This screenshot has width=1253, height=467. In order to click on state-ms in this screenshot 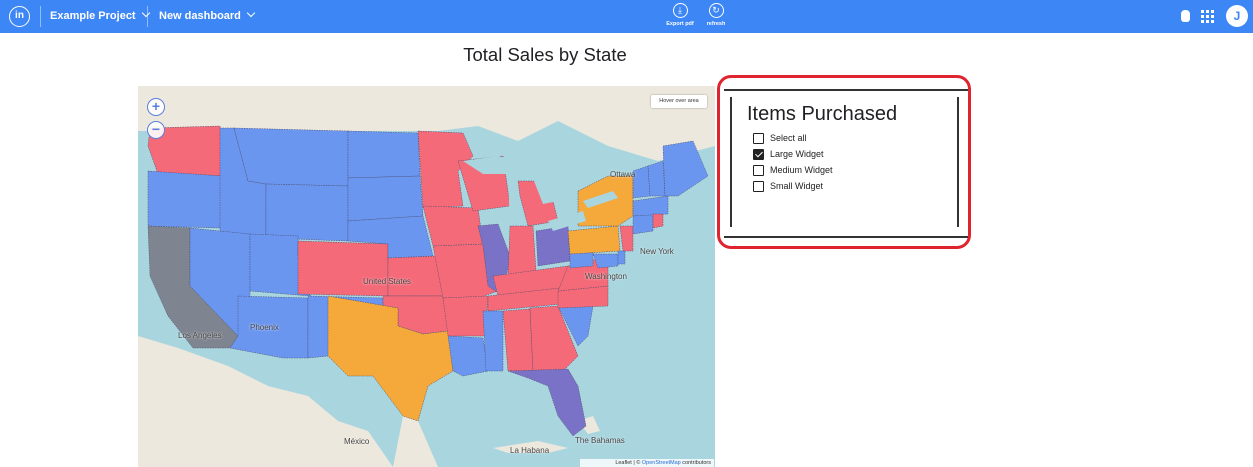, I will do `click(493, 341)`.